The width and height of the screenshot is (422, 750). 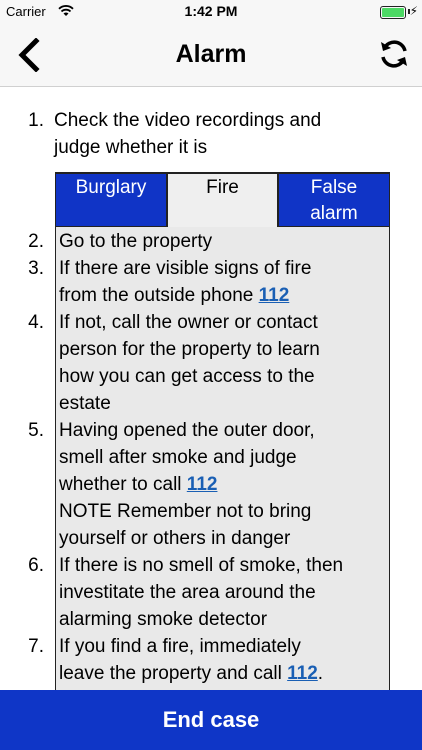 I want to click on navigation-bar: Alarm, so click(x=211, y=55).